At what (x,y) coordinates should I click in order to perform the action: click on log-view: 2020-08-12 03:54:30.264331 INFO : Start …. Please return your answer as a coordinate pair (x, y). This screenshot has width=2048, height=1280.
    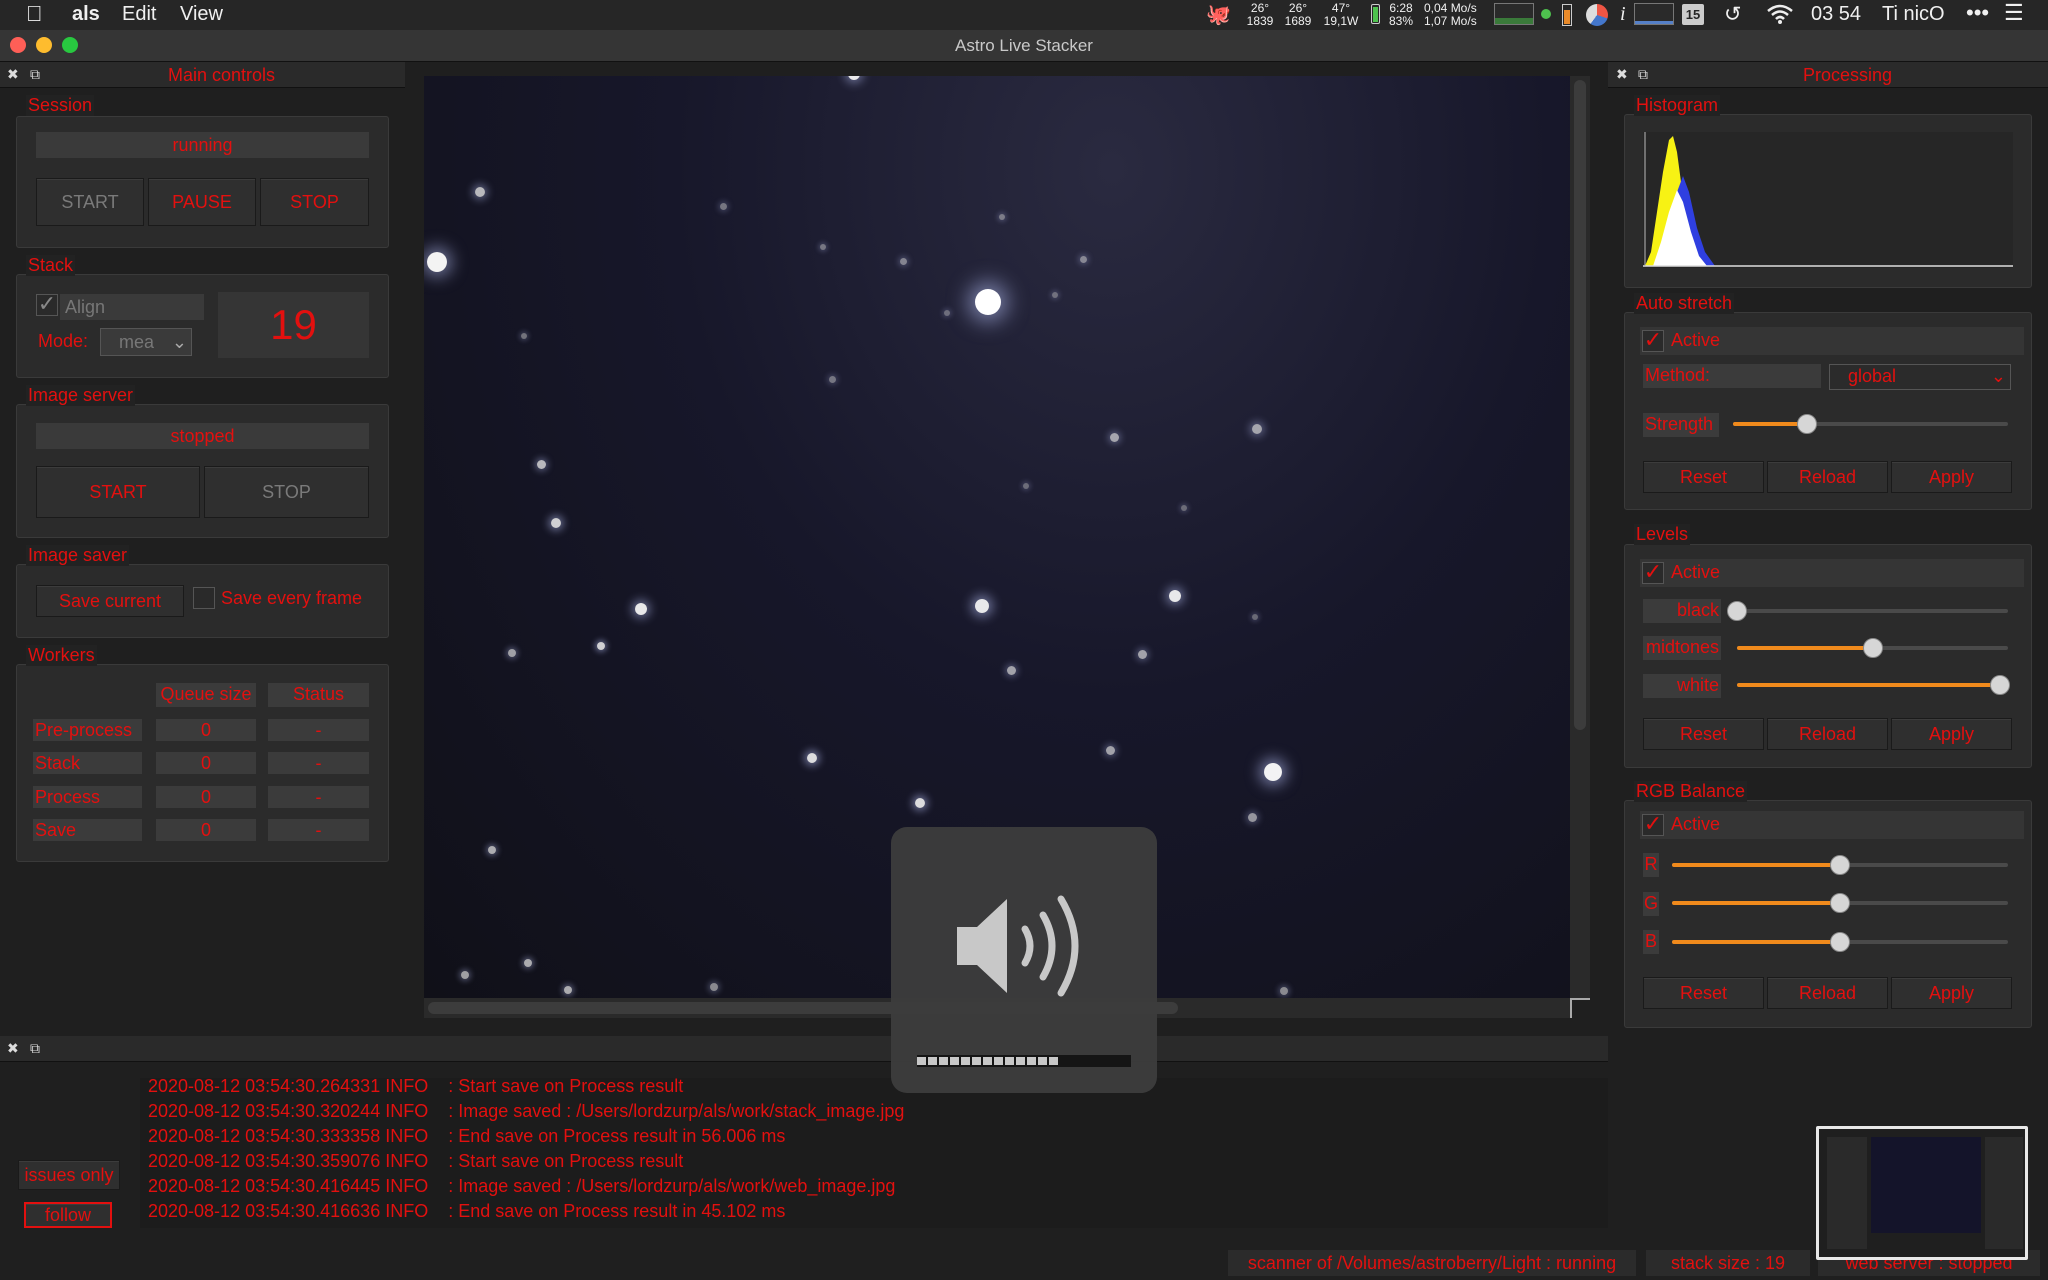
    Looking at the image, I should click on (874, 1153).